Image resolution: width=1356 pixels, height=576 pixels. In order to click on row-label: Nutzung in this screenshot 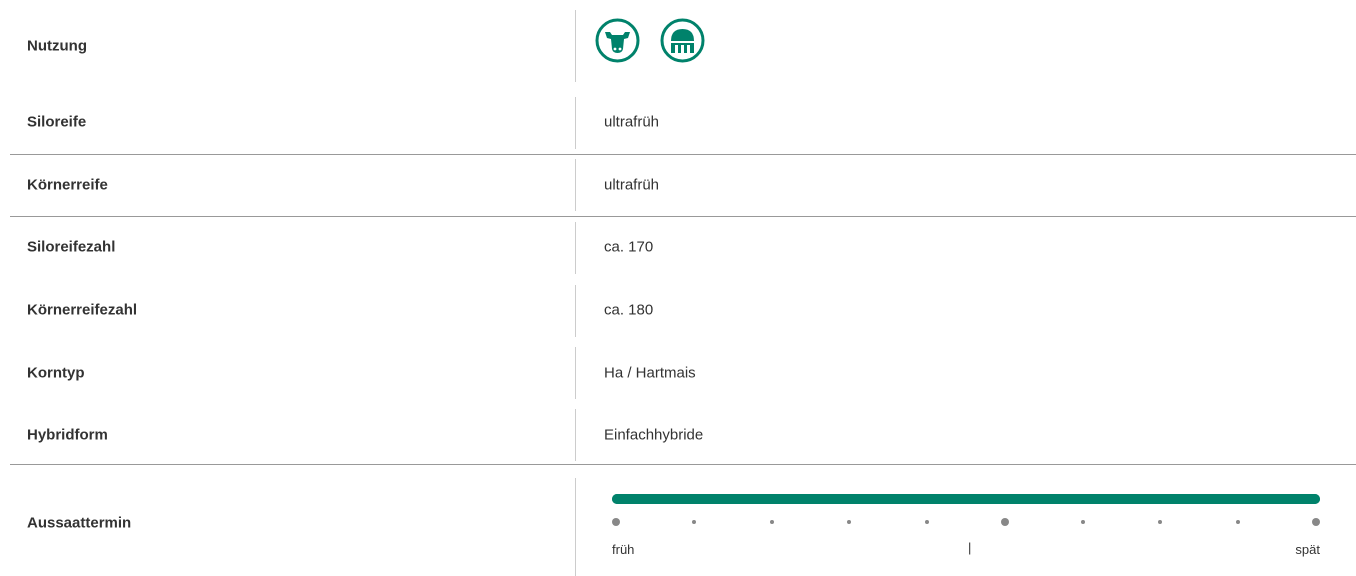, I will do `click(57, 46)`.